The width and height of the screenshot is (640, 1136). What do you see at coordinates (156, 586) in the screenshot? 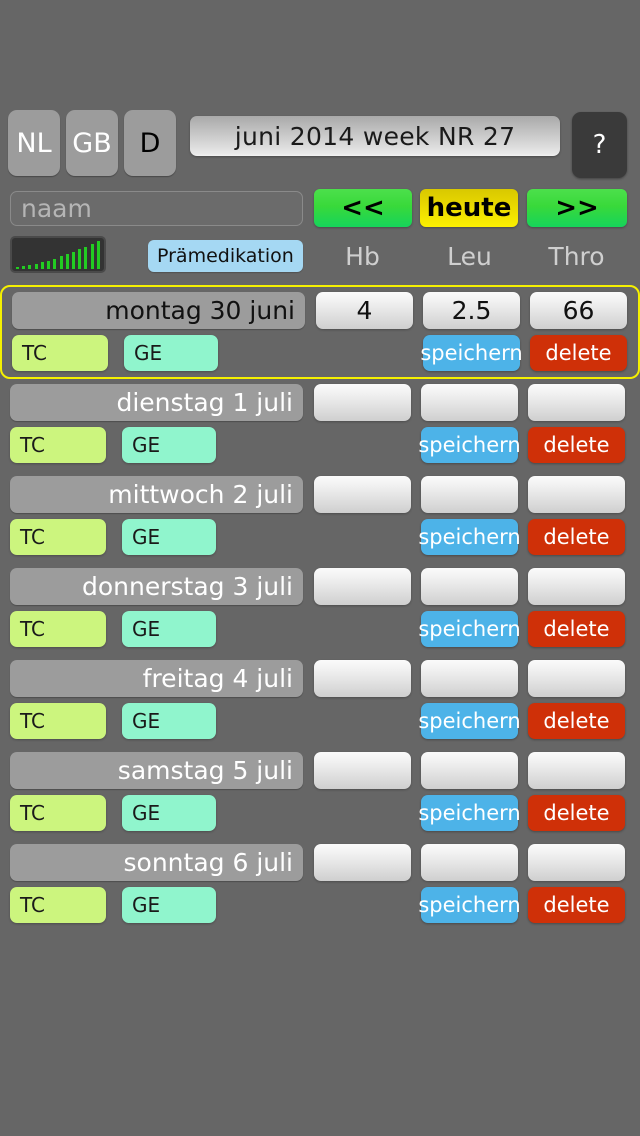
I see `day-date-label: donnerstag 3 juli` at bounding box center [156, 586].